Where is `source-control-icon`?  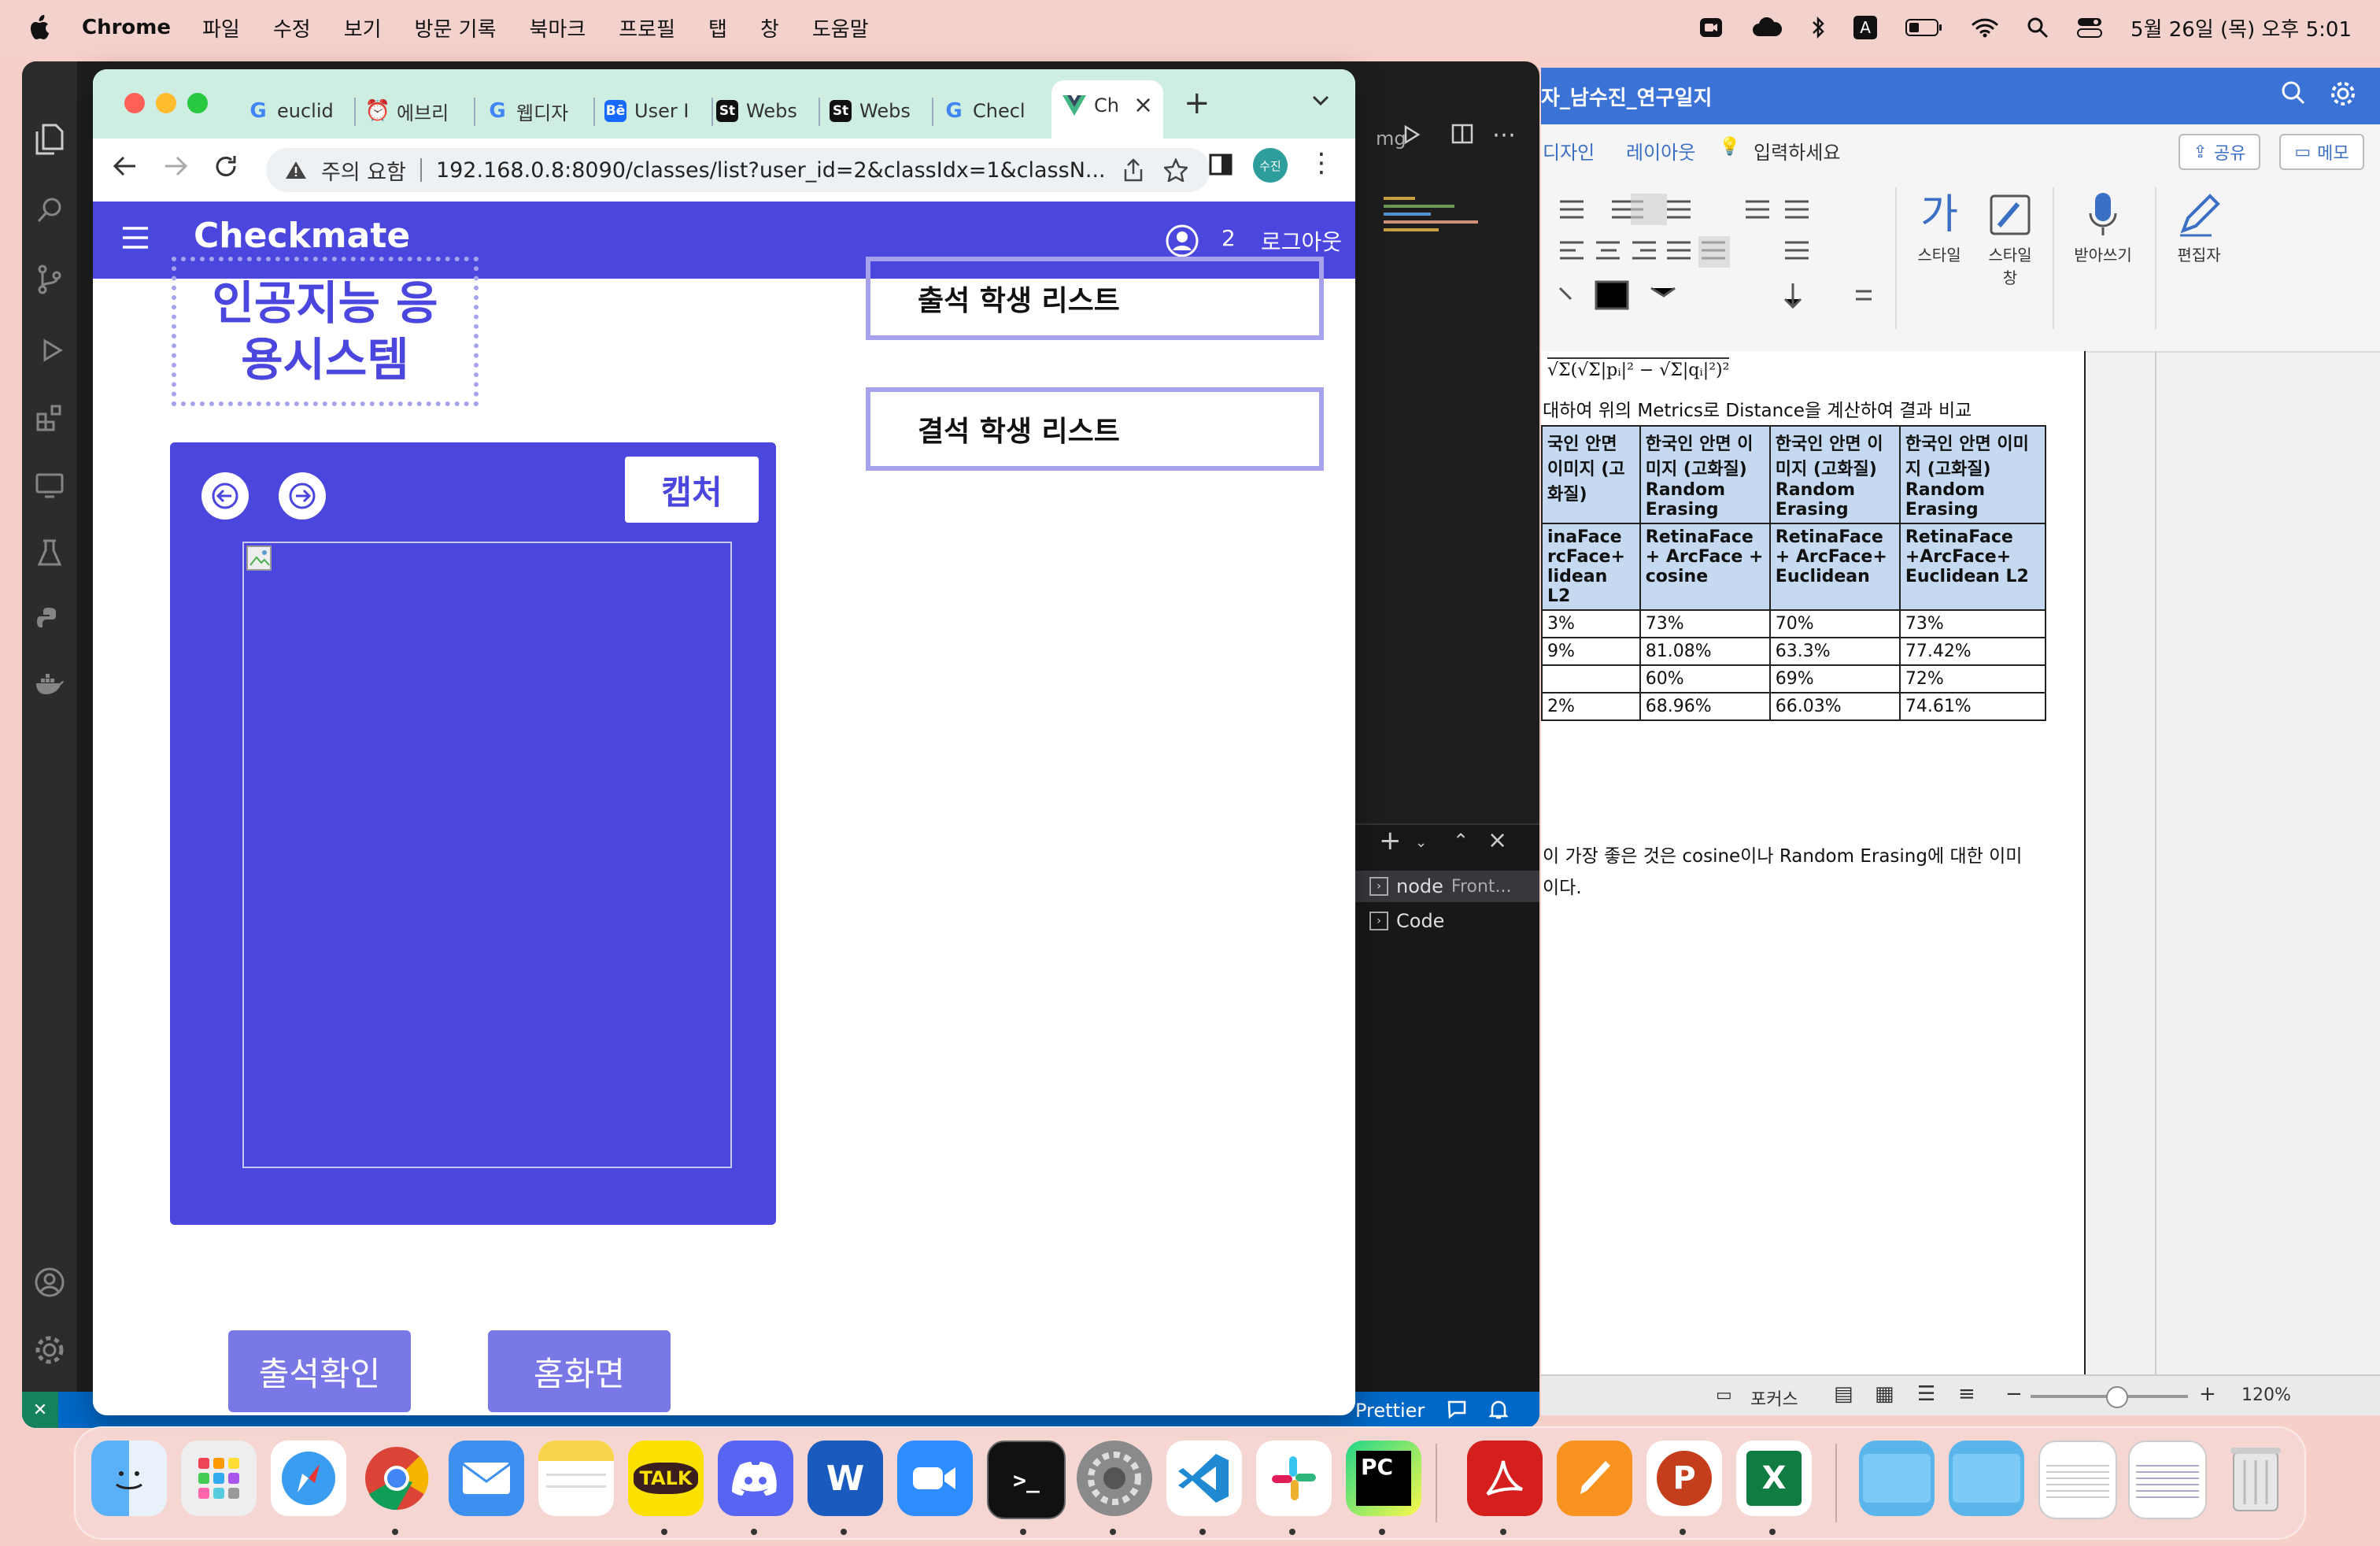
source-control-icon is located at coordinates (49, 279).